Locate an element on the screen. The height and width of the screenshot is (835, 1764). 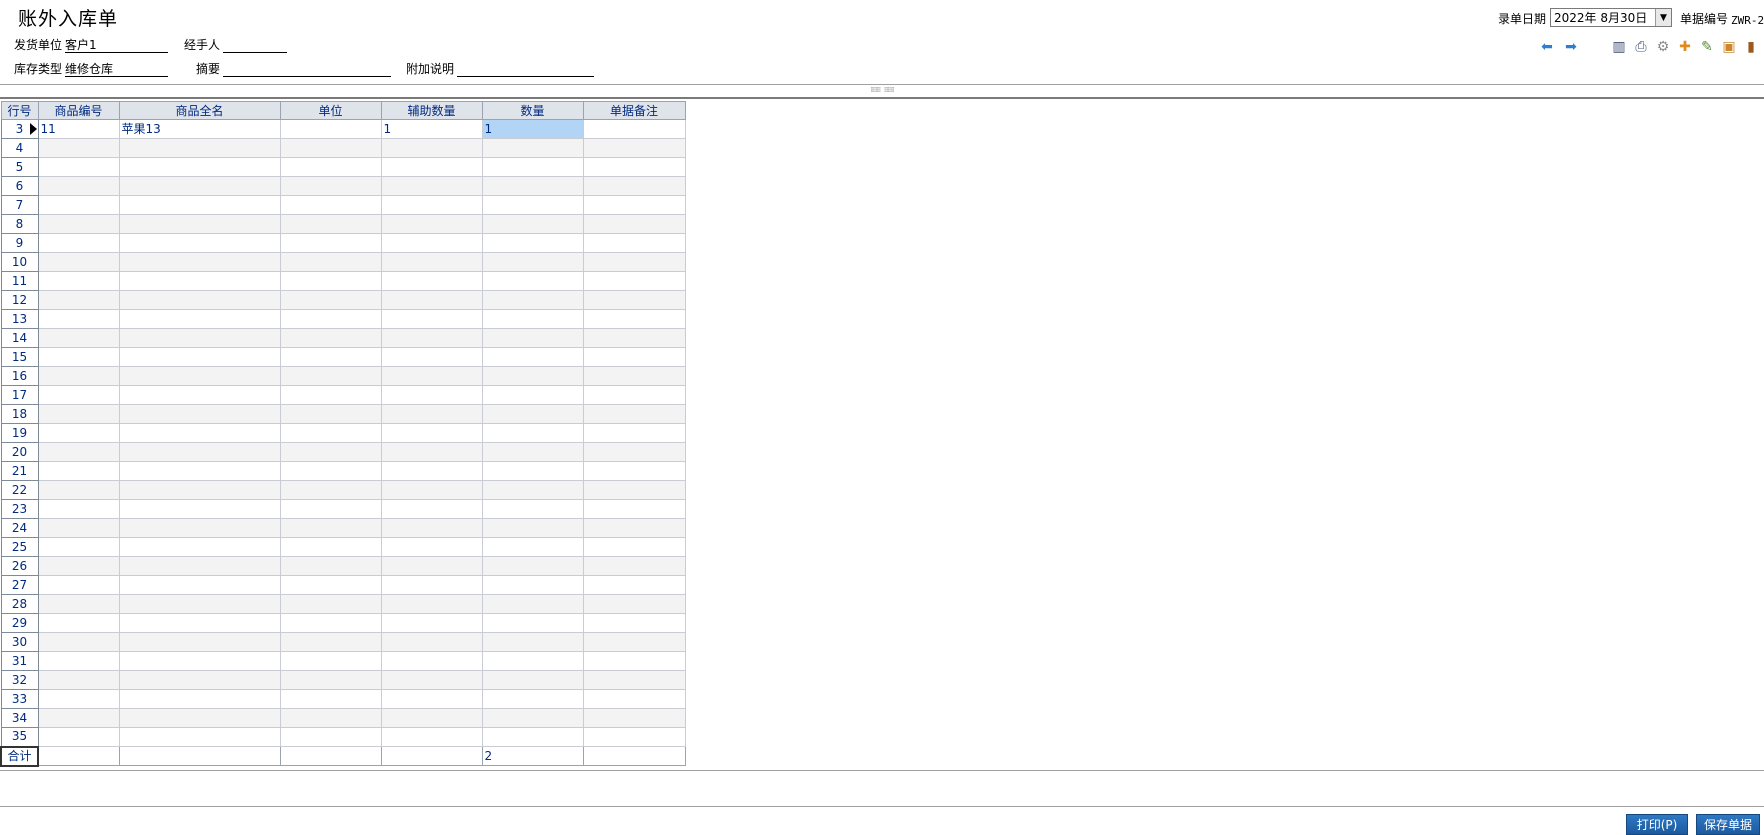
table-row: 22 is located at coordinates (343, 490).